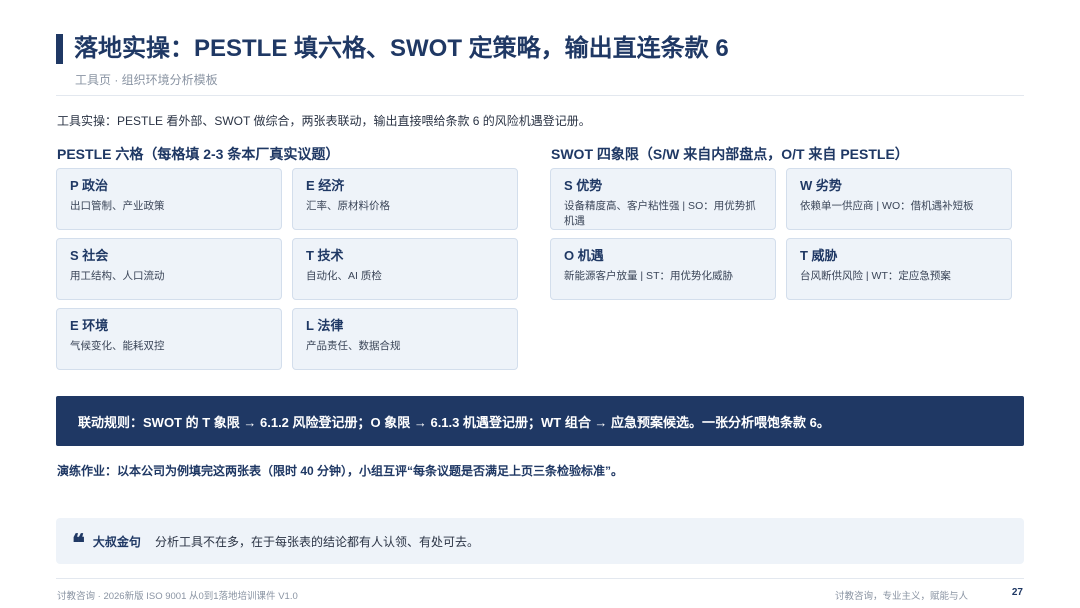 This screenshot has width=1080, height=608. What do you see at coordinates (663, 269) in the screenshot?
I see `swot-card-opportunities: O 机遇 新能源客户放量 | ST：用优势化威胁` at bounding box center [663, 269].